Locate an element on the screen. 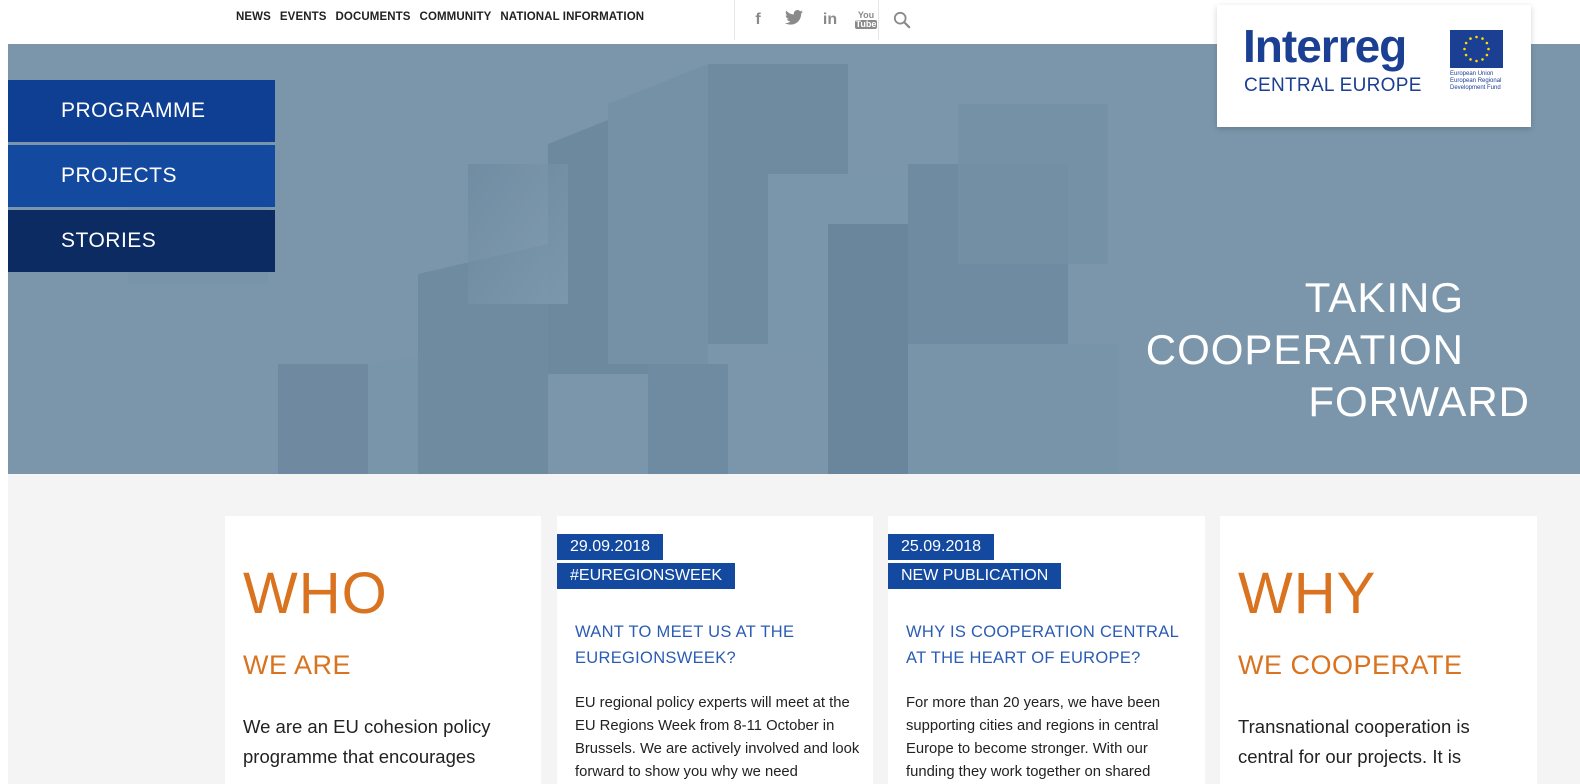  news-date-badge: 29.09.2018 is located at coordinates (610, 547).